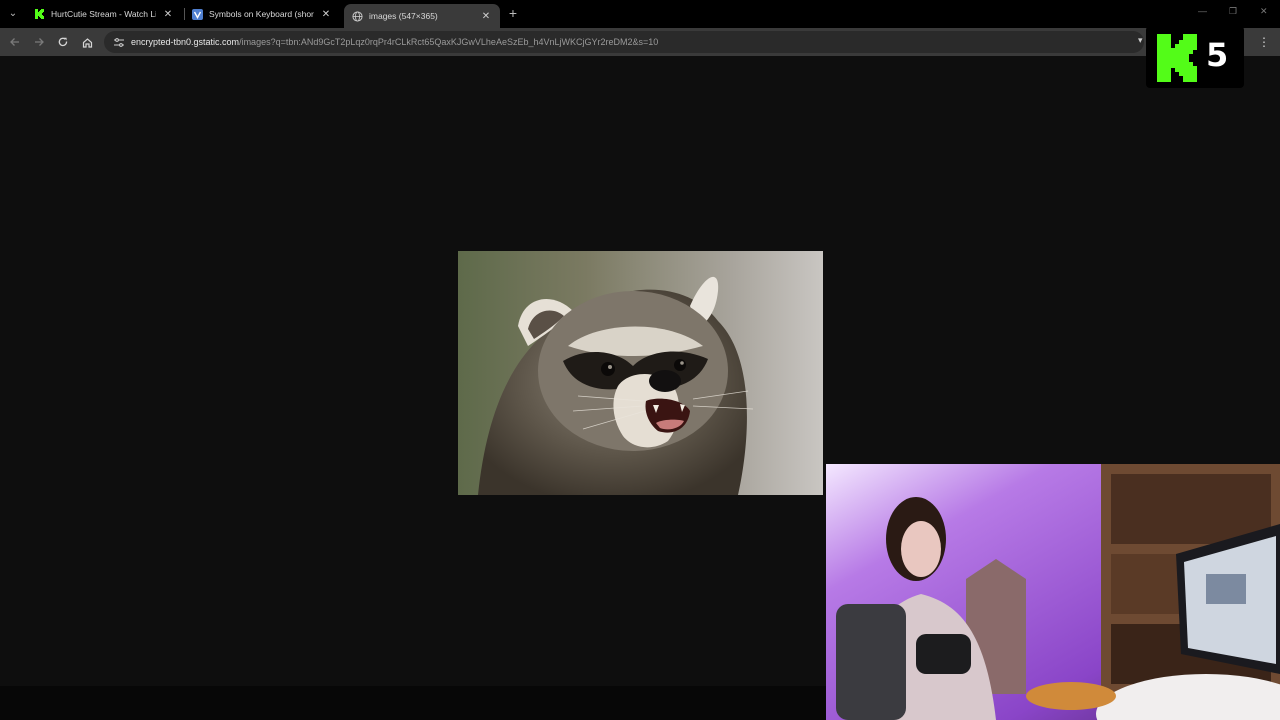 Image resolution: width=1280 pixels, height=720 pixels. What do you see at coordinates (513, 13) in the screenshot?
I see `new-tab-plus-icon: +` at bounding box center [513, 13].